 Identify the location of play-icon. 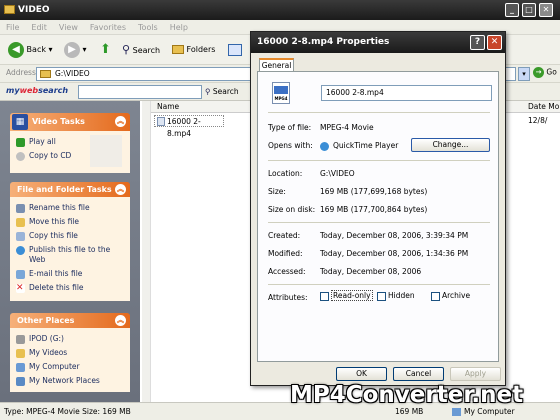
(20, 142).